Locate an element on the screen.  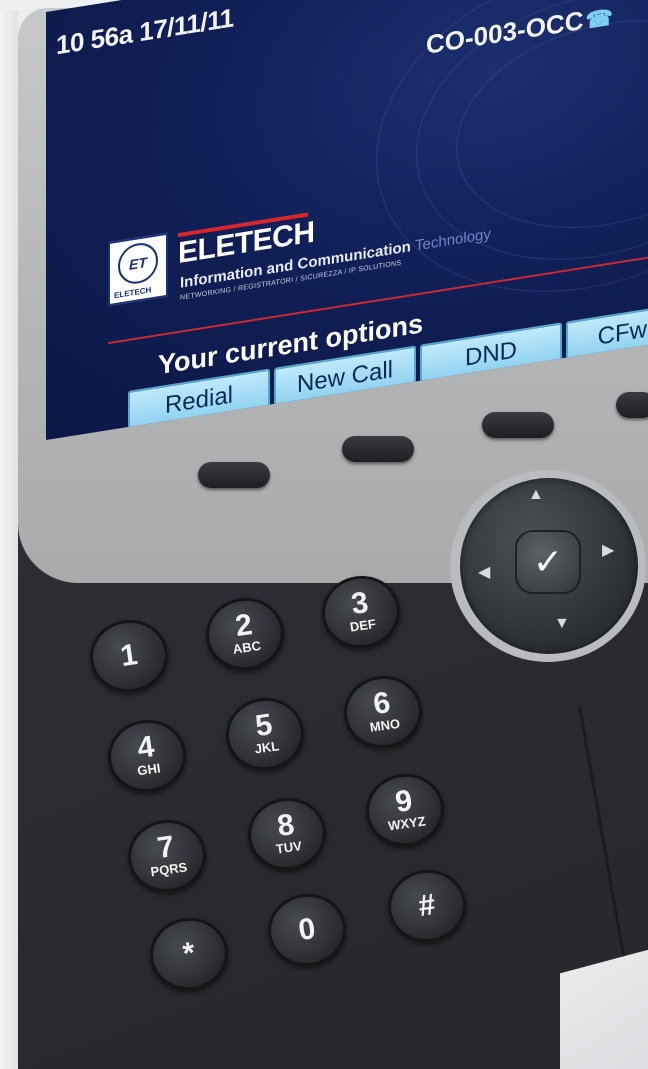
logo-emblem: ET ELETECH is located at coordinates (138, 269).